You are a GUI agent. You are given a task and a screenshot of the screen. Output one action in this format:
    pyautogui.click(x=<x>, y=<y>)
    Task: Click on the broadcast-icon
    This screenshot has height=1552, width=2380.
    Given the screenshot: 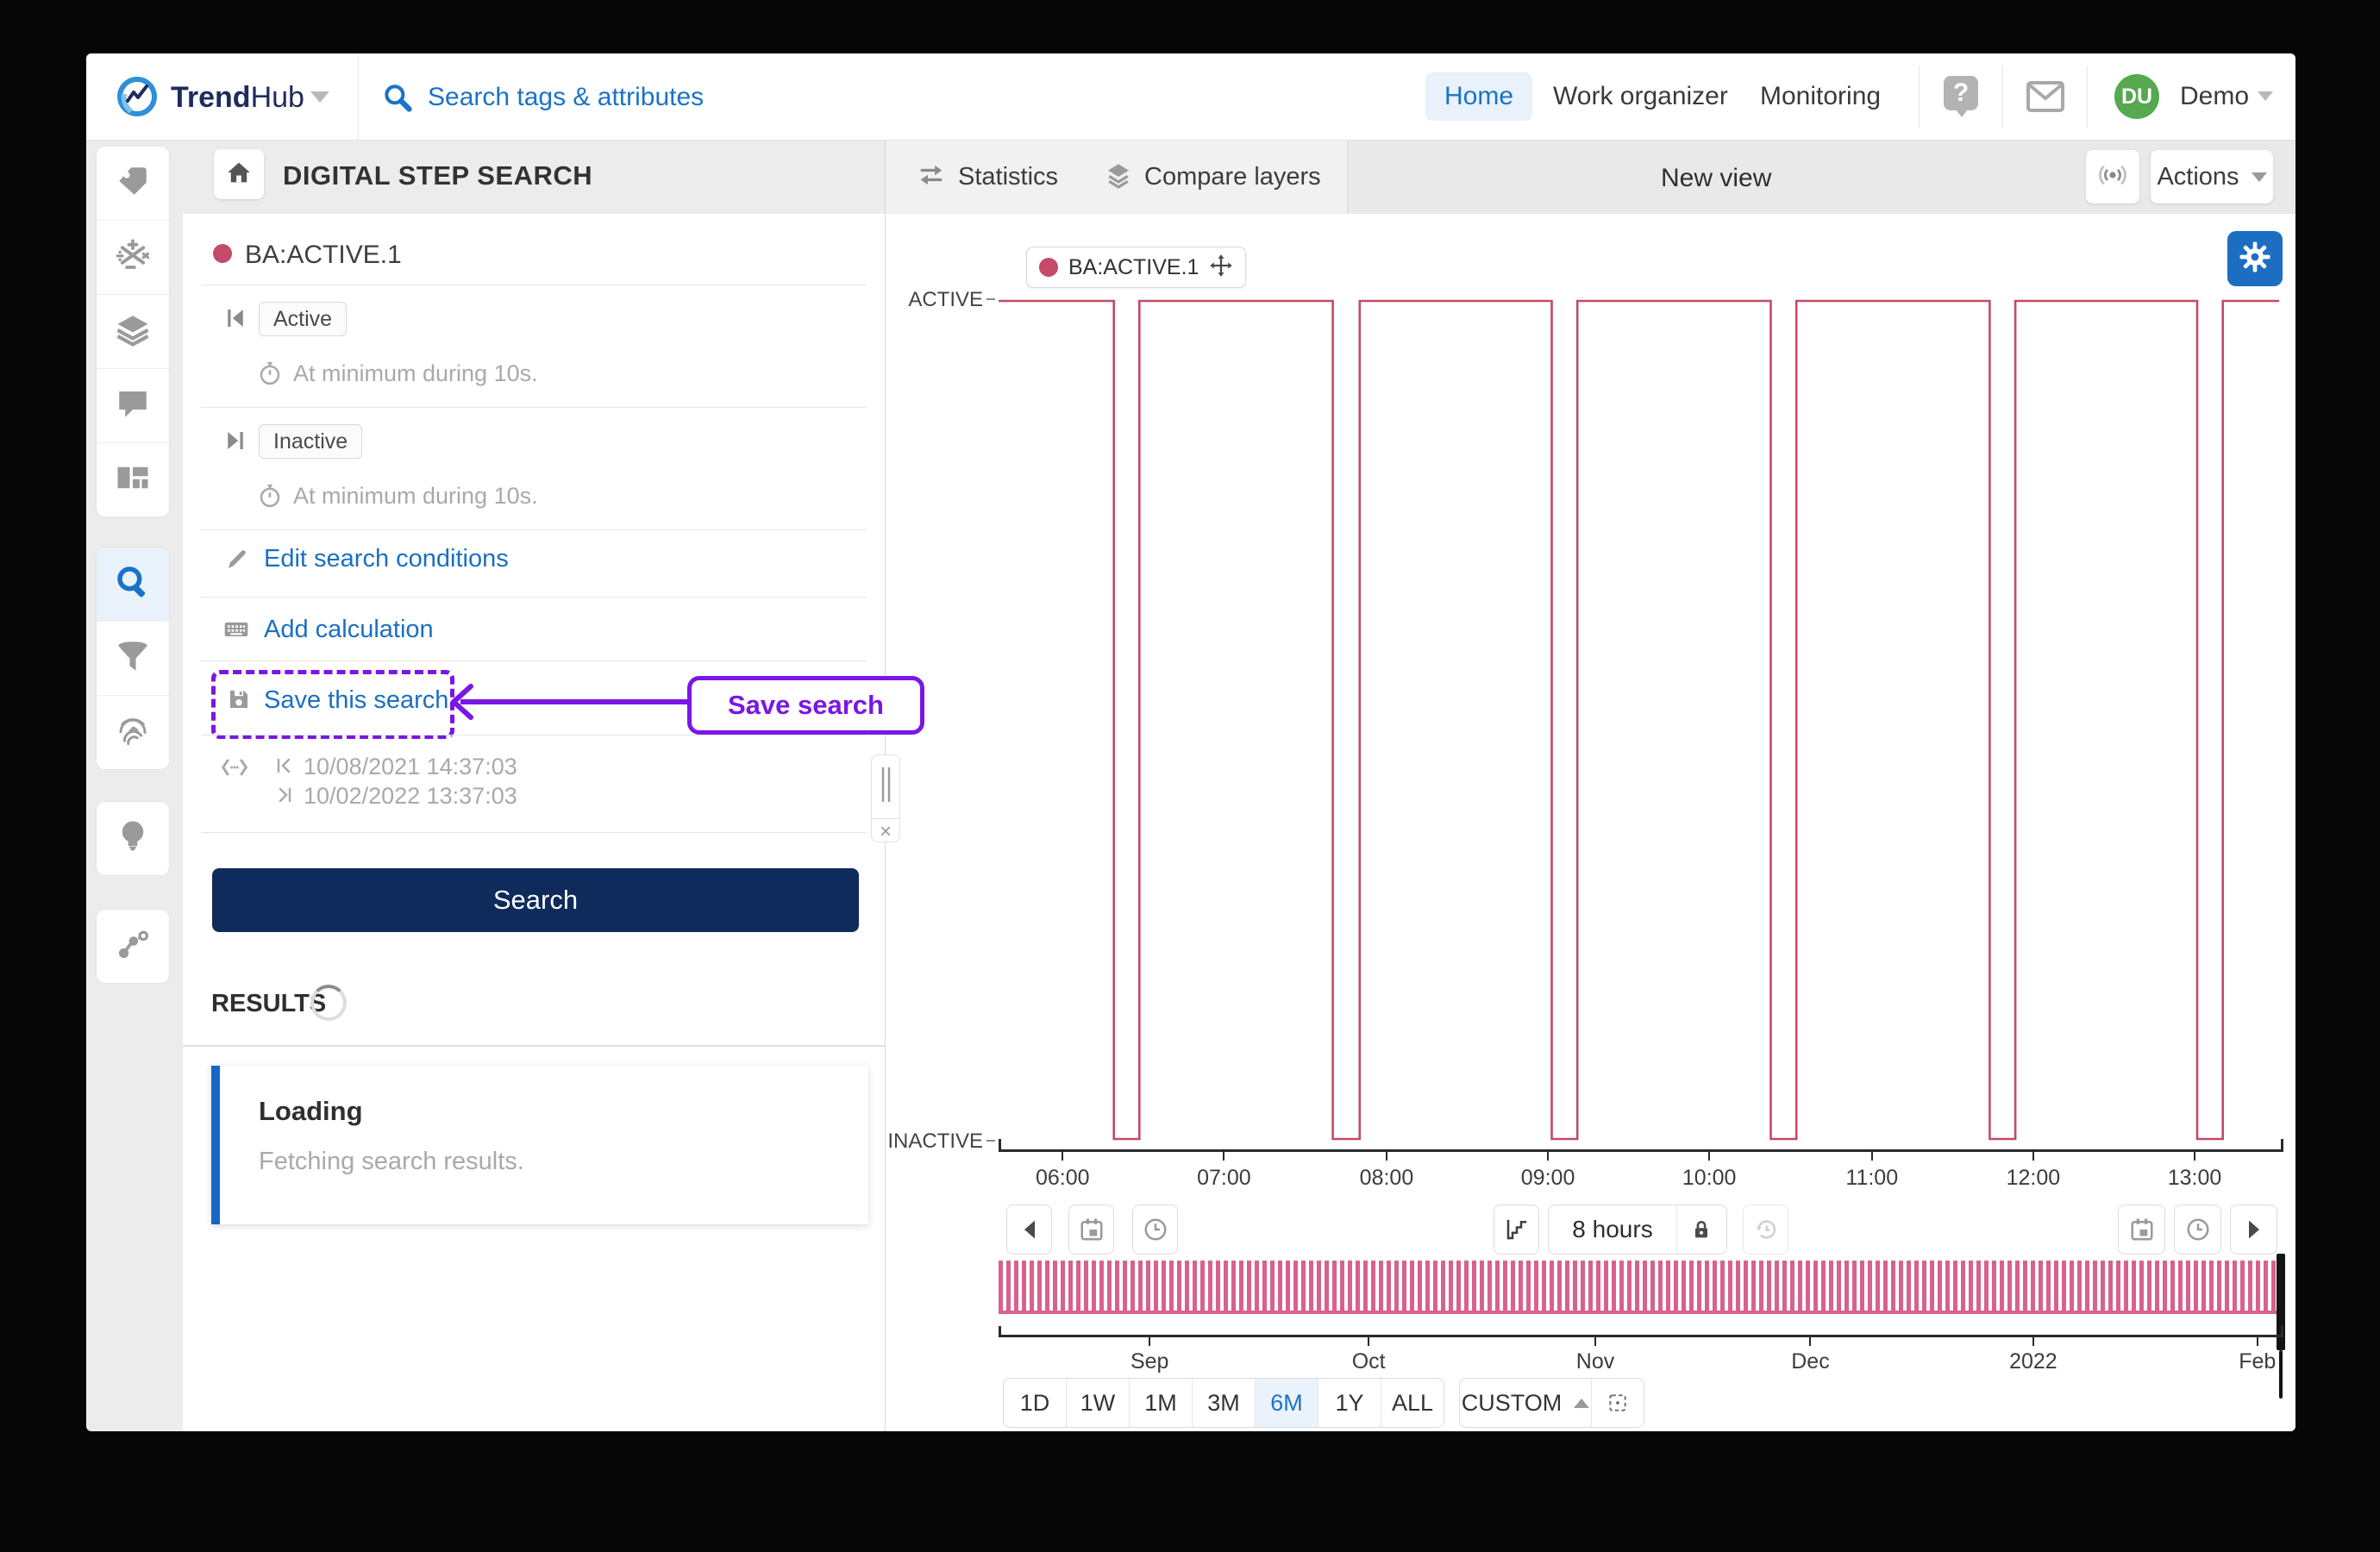 What is the action you would take?
    pyautogui.click(x=2112, y=177)
    